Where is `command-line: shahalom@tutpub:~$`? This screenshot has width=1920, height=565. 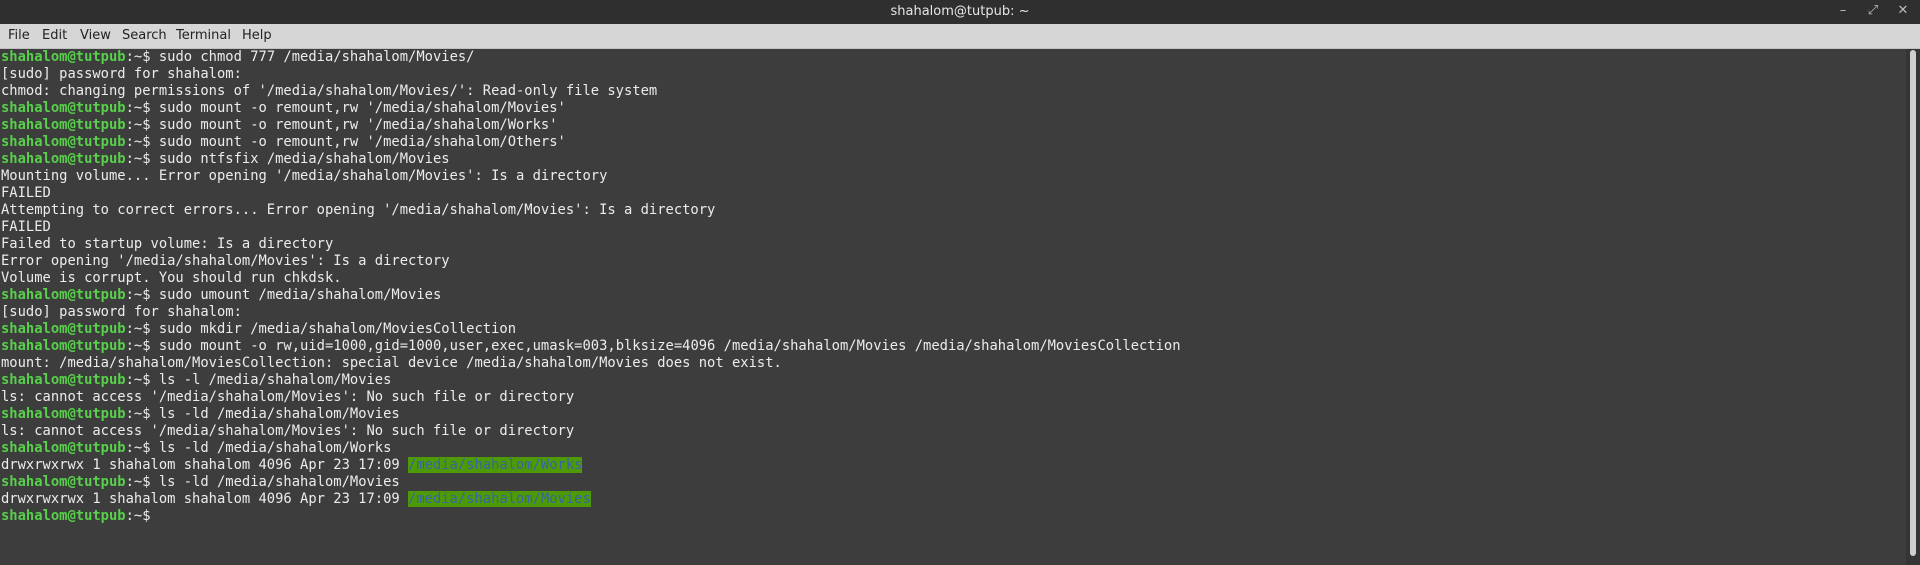
command-line: shahalom@tutpub:~$ is located at coordinates (76, 516).